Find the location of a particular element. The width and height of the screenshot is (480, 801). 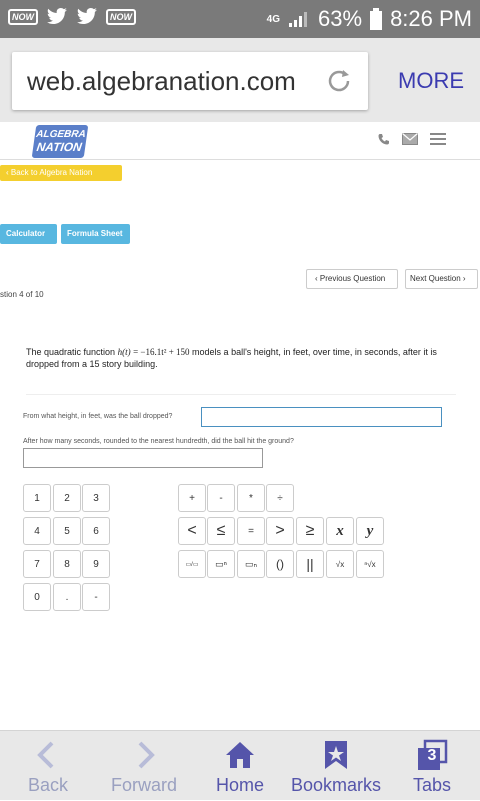

mail-icon is located at coordinates (410, 139).